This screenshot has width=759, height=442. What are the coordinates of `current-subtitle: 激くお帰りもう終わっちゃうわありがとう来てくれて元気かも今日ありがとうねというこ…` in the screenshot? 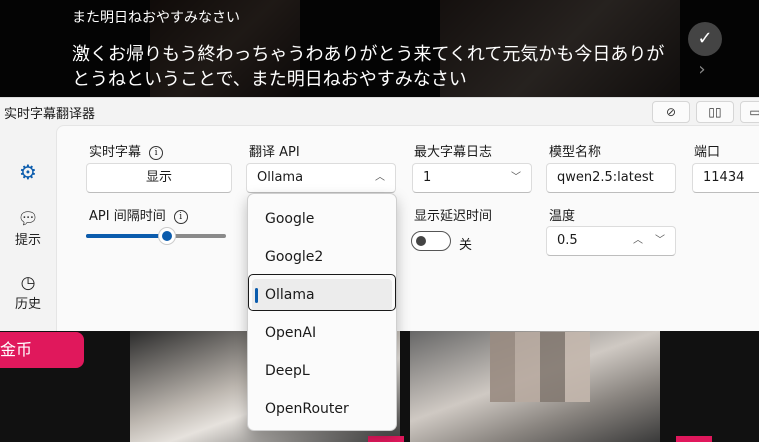 It's located at (368, 67).